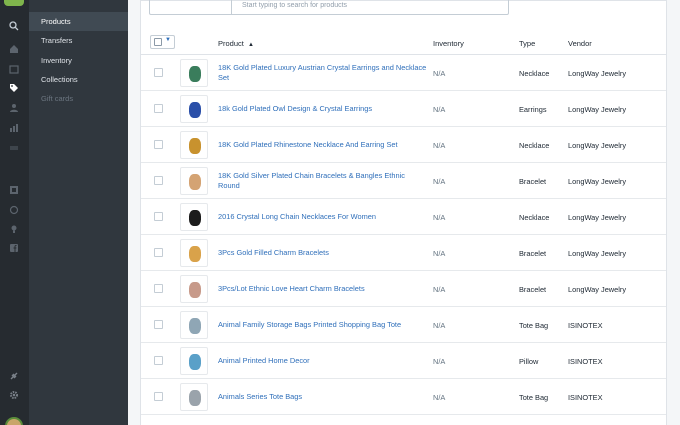  Describe the element at coordinates (14, 90) in the screenshot. I see `products-icon` at that location.